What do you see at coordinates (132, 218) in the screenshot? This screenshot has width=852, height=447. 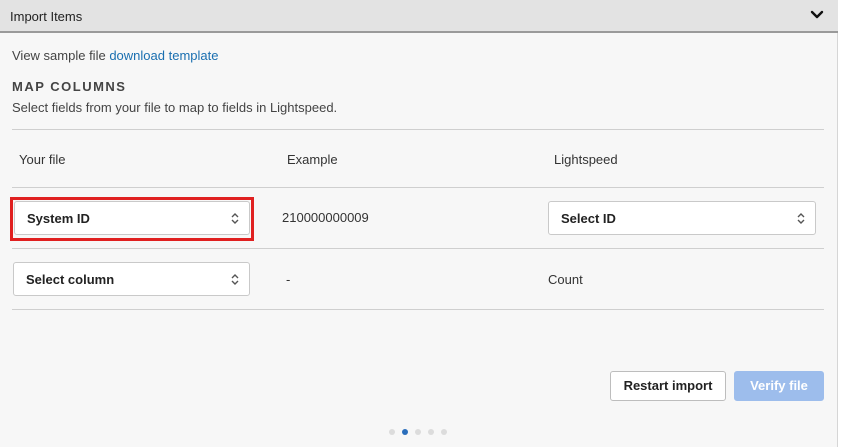 I see `your-file-select-row-1: System ID` at bounding box center [132, 218].